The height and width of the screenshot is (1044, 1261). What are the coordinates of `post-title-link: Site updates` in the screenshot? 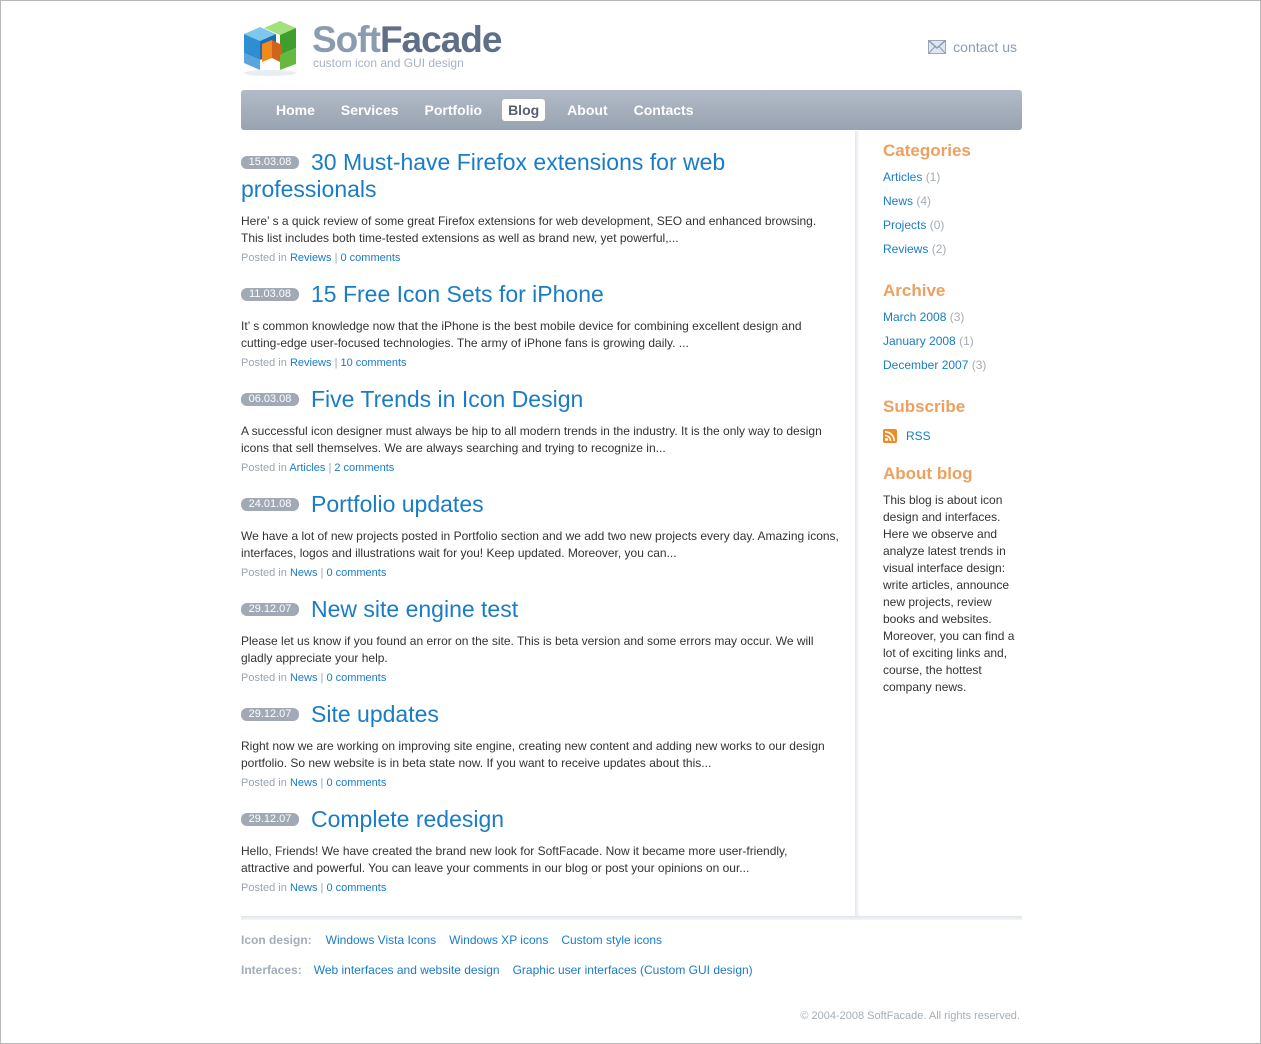 It's located at (375, 714).